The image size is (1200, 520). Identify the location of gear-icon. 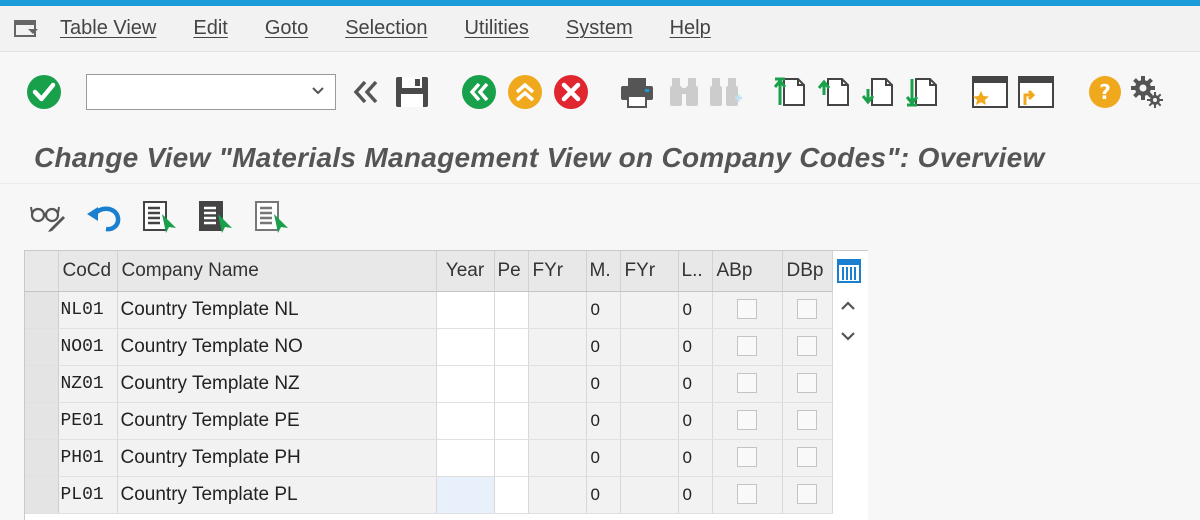
(1147, 92).